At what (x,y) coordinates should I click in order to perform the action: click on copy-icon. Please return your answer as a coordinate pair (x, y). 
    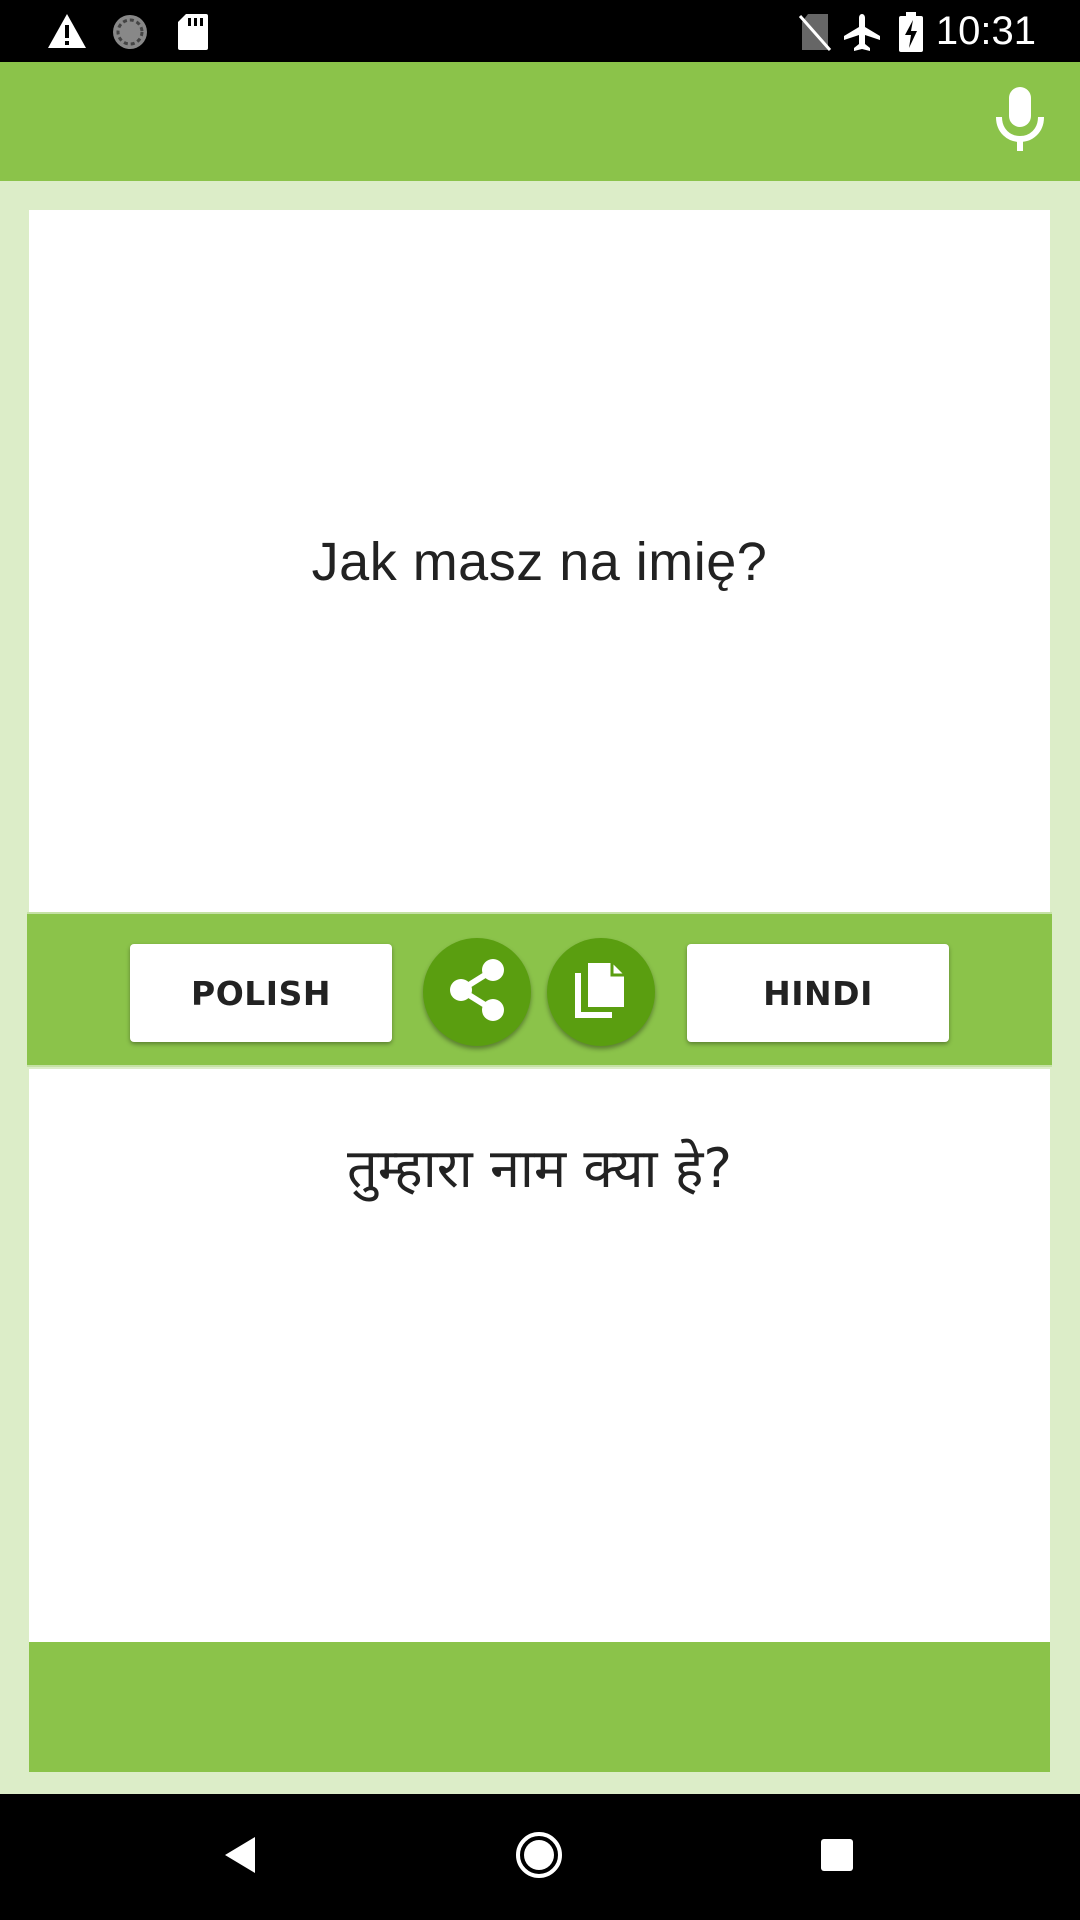
    Looking at the image, I should click on (601, 992).